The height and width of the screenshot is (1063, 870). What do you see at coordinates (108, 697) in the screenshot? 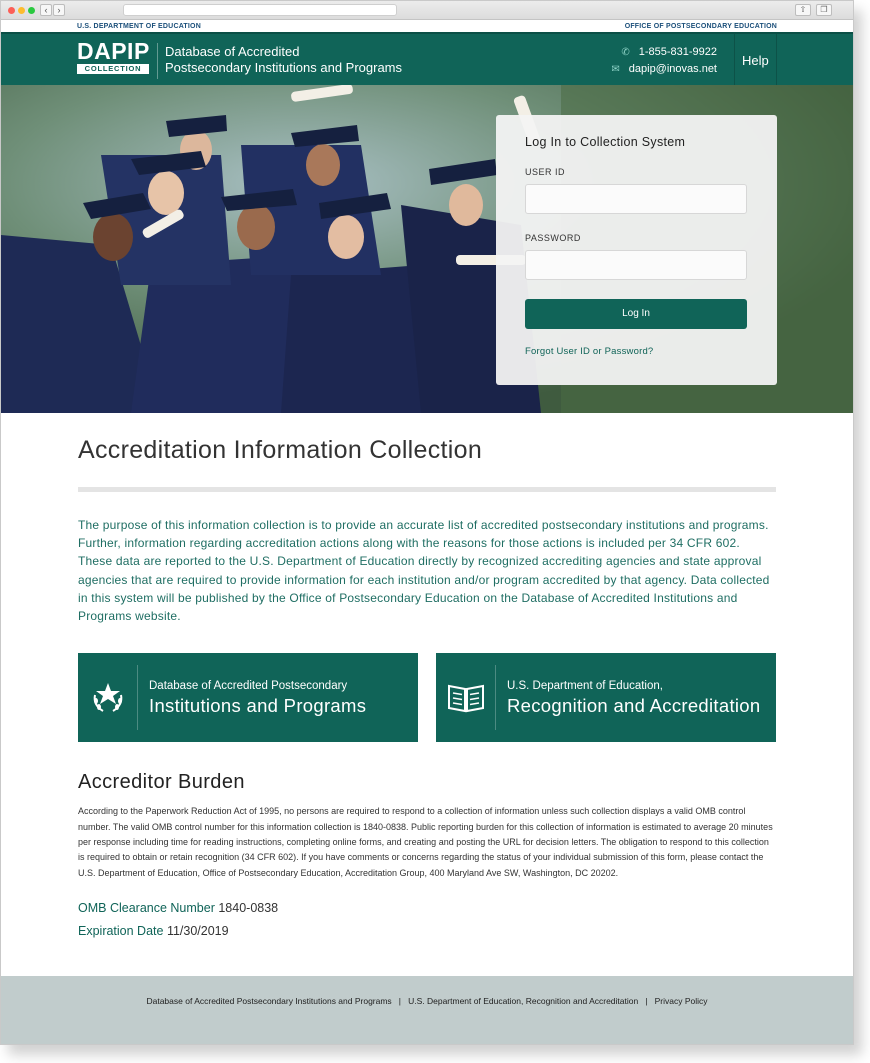
I see `star-laurel-icon` at bounding box center [108, 697].